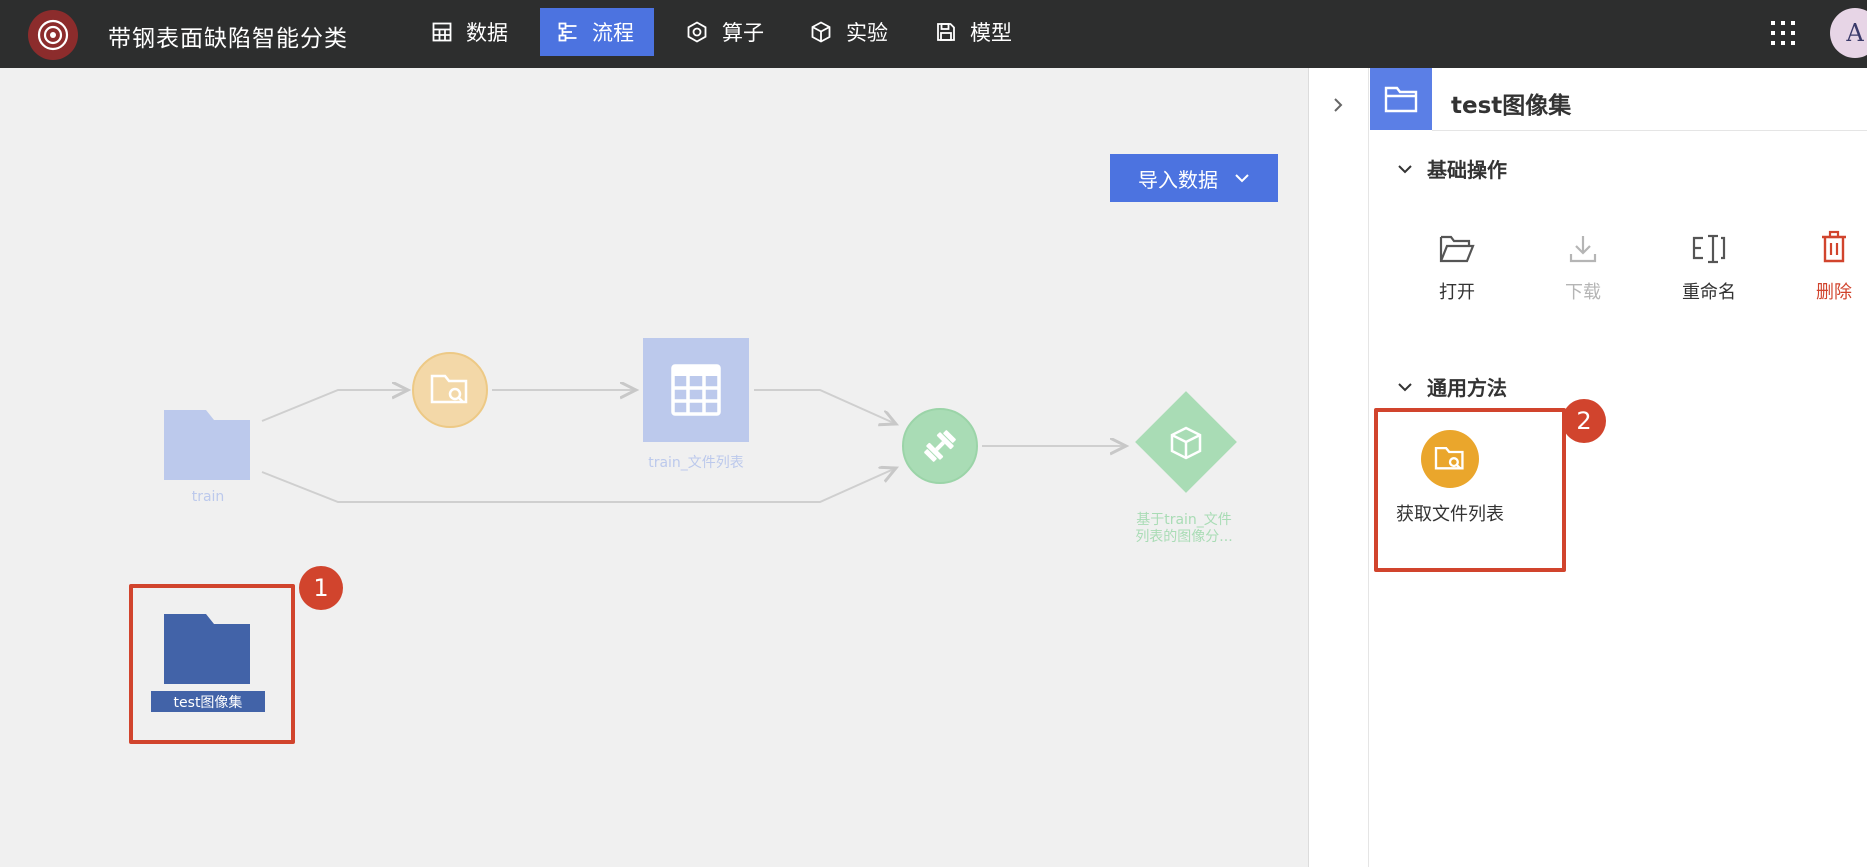 The image size is (1867, 867). I want to click on folder-icon, so click(207, 445).